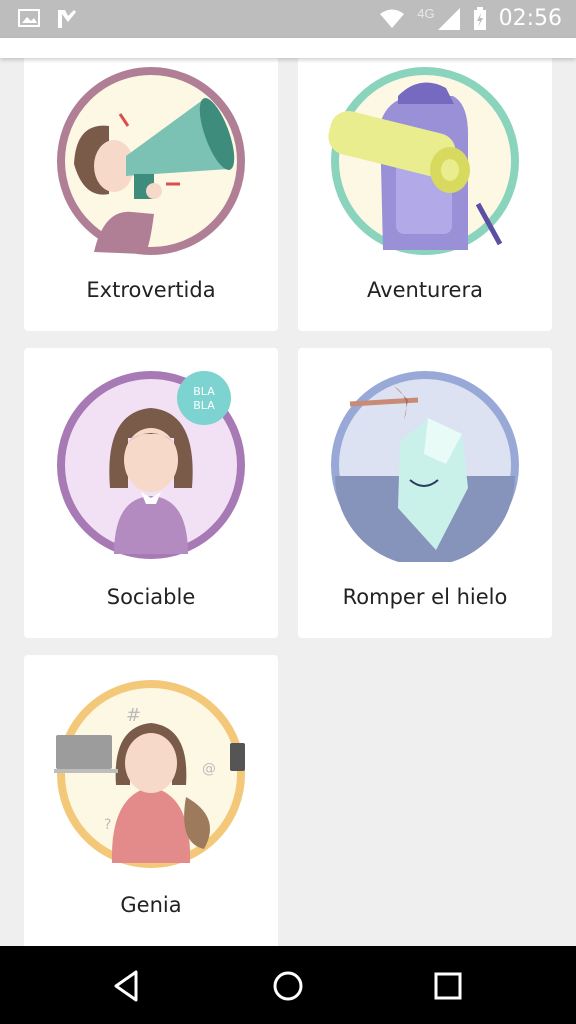 This screenshot has width=576, height=1024. What do you see at coordinates (425, 290) in the screenshot?
I see `badge-label: Aventurera` at bounding box center [425, 290].